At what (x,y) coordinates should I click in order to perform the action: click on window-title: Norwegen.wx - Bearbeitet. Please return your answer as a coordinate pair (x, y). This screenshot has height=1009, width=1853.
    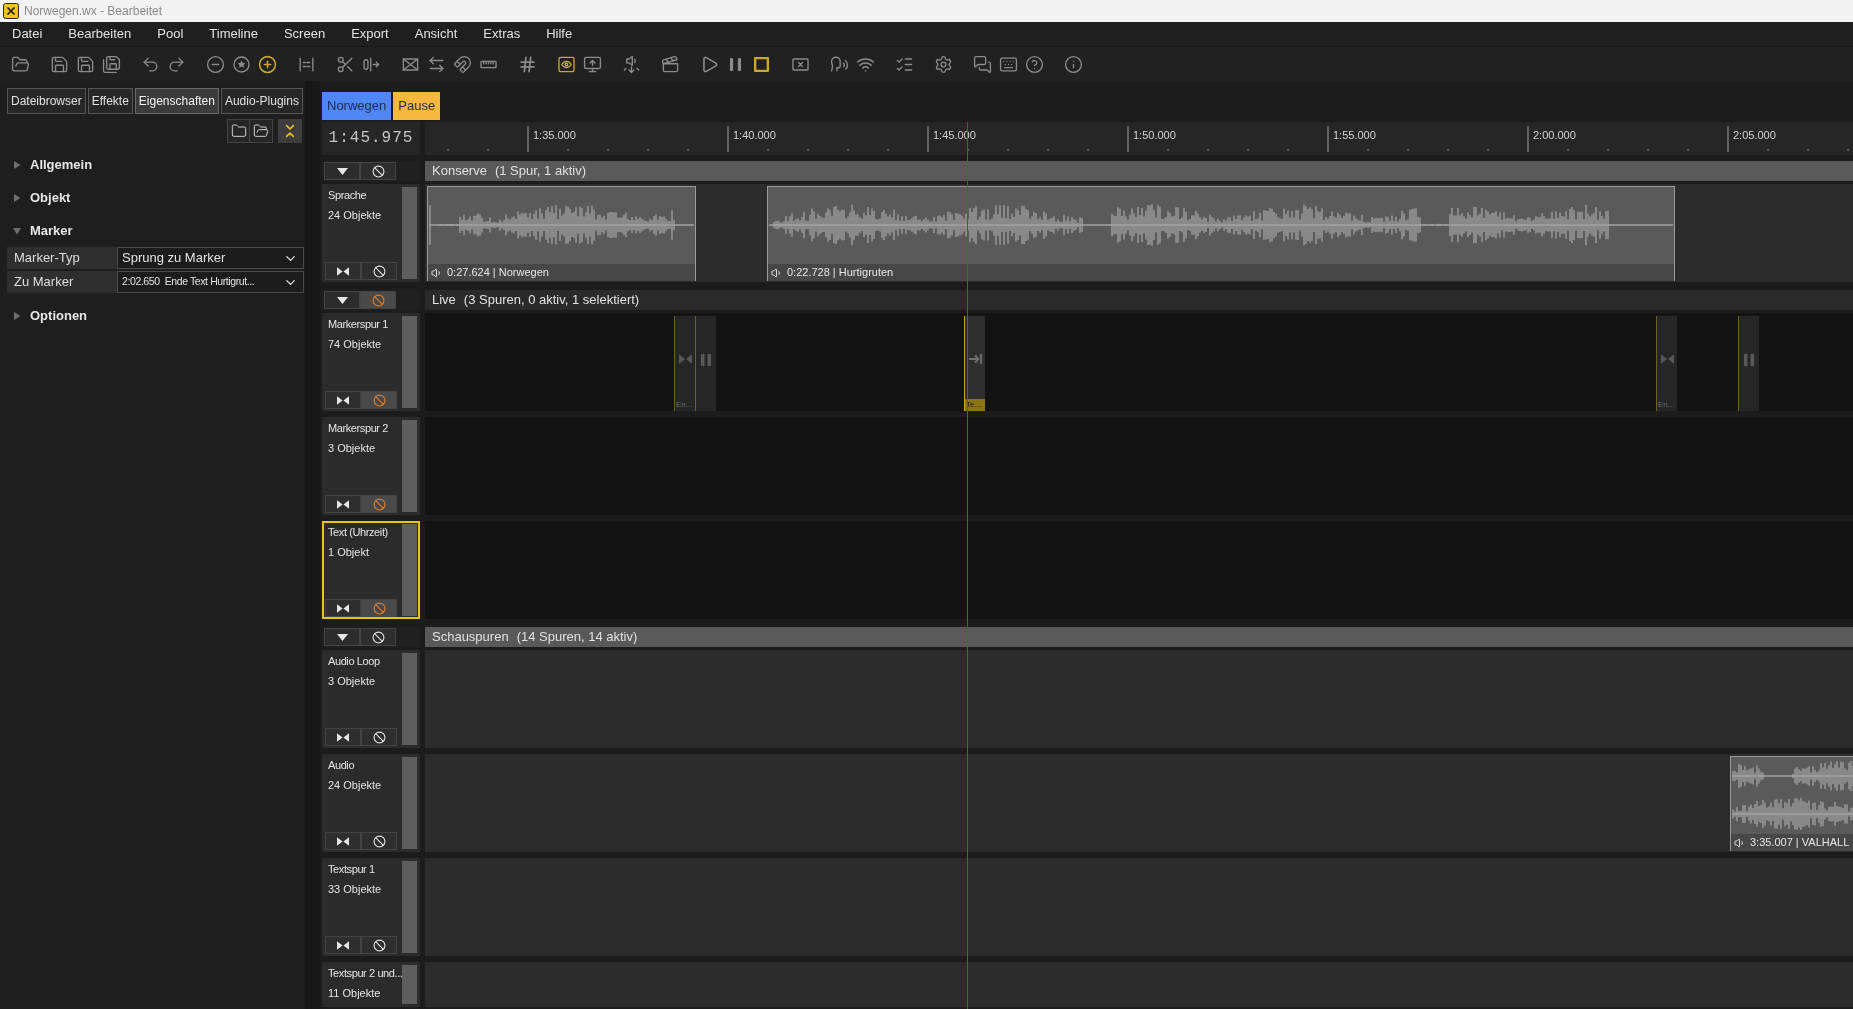
    Looking at the image, I should click on (93, 11).